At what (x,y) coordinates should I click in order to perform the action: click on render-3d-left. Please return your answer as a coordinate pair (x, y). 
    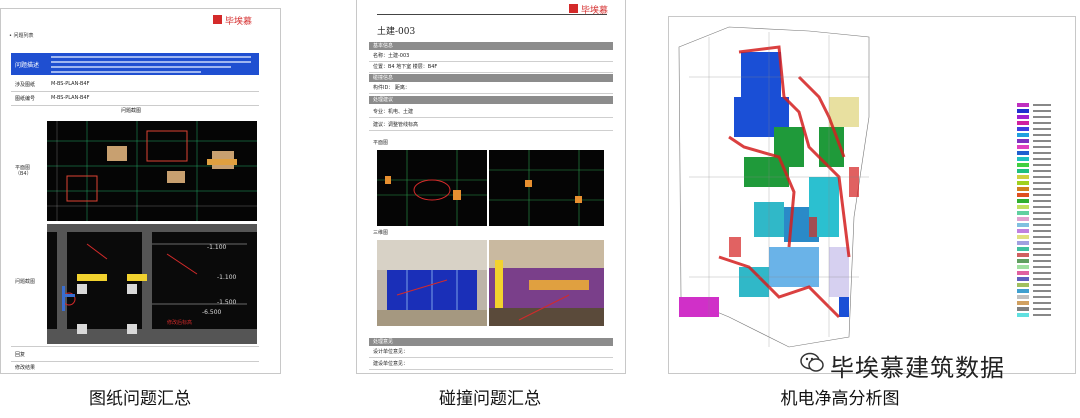
    Looking at the image, I should click on (432, 283).